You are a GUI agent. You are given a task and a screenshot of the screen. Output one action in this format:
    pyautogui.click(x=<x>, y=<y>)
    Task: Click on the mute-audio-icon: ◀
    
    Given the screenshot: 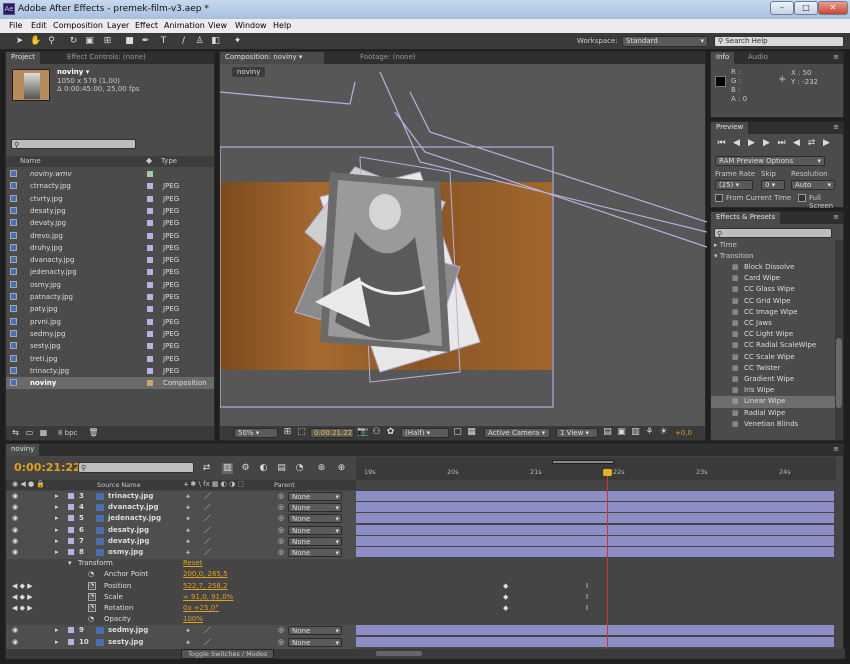 What is the action you would take?
    pyautogui.click(x=796, y=143)
    